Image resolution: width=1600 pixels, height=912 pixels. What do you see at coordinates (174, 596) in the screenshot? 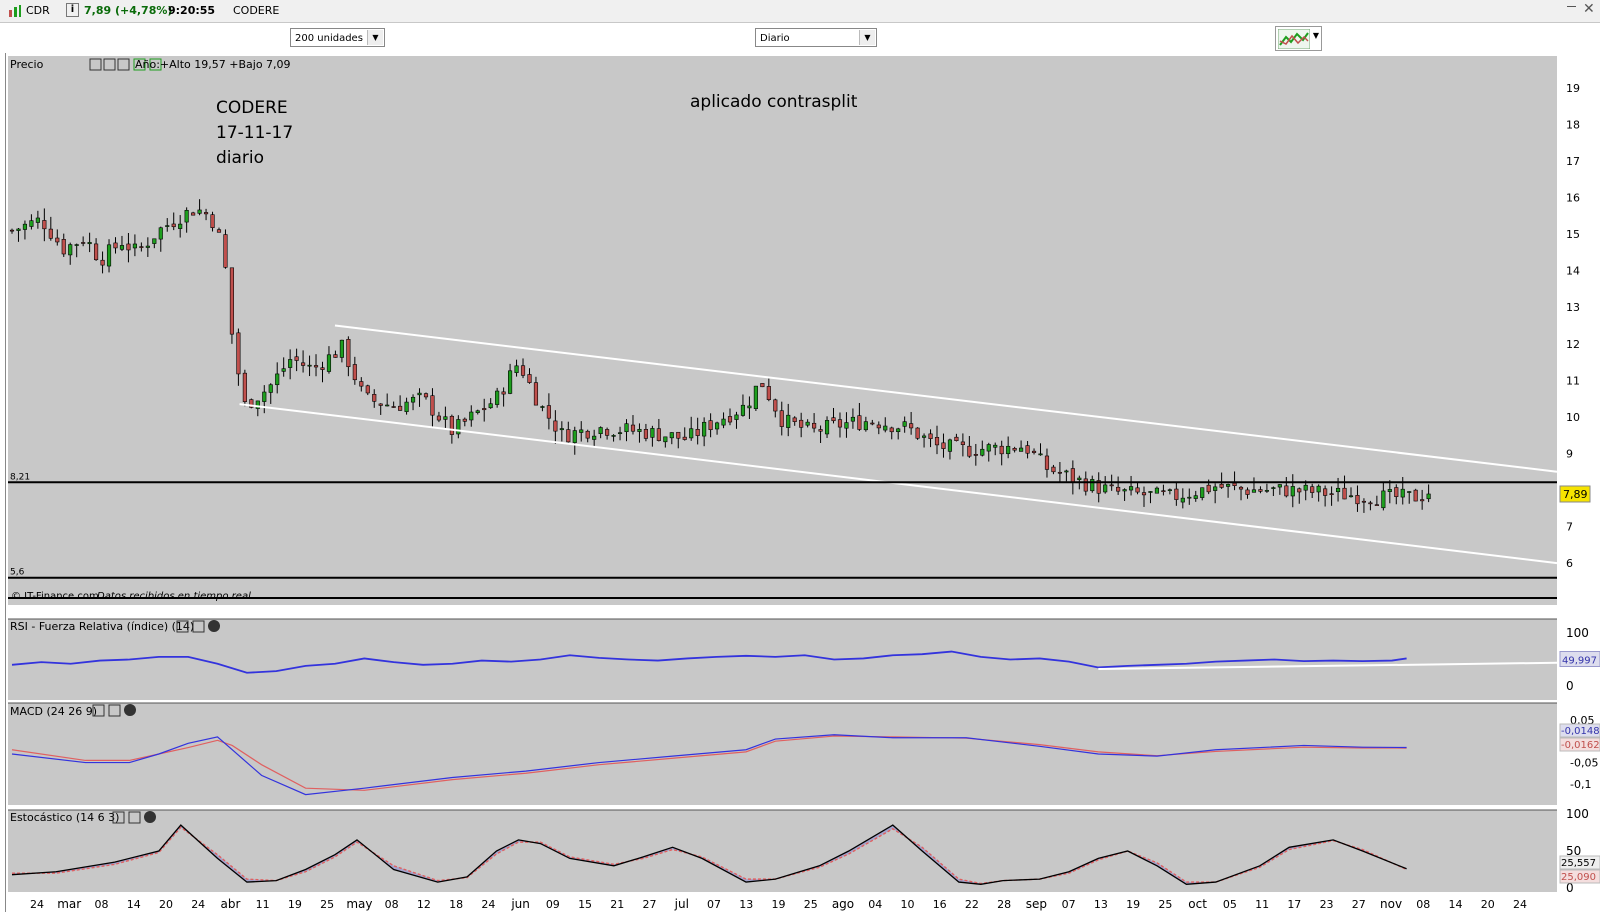
I see `data-source-label: Datos recibidos en tiempo real` at bounding box center [174, 596].